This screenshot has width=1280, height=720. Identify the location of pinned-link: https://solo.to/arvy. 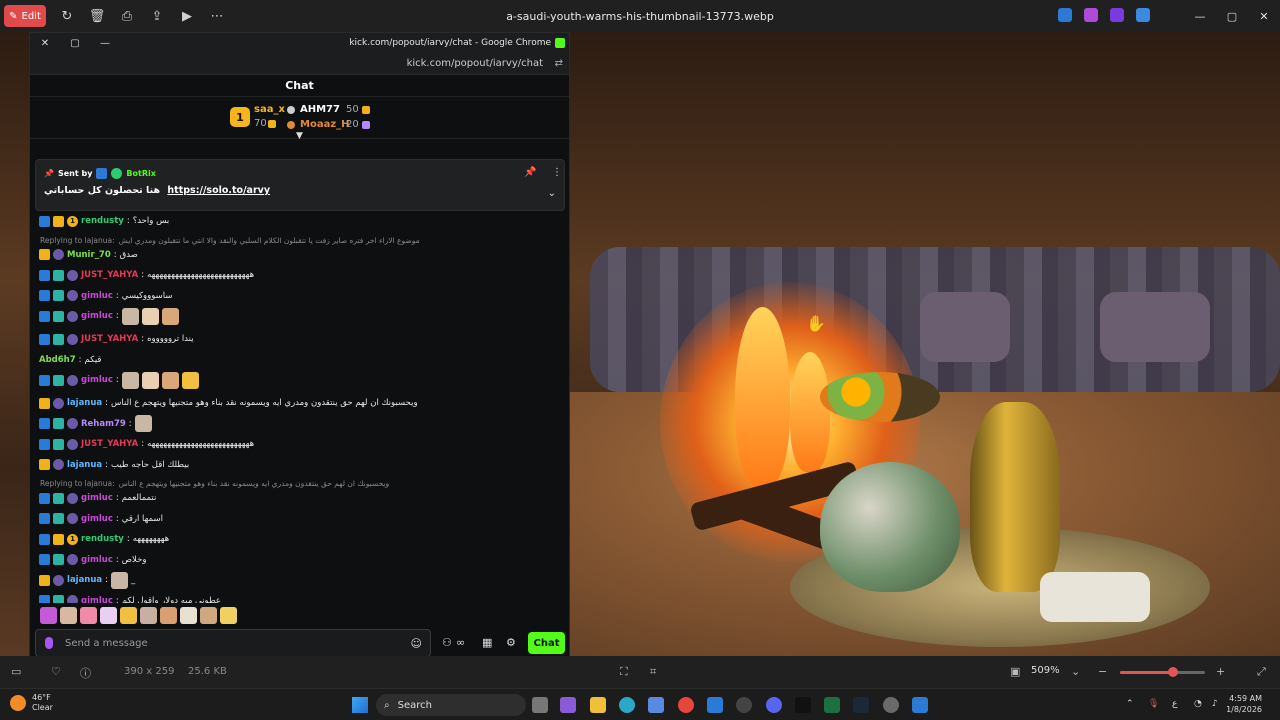
(218, 190).